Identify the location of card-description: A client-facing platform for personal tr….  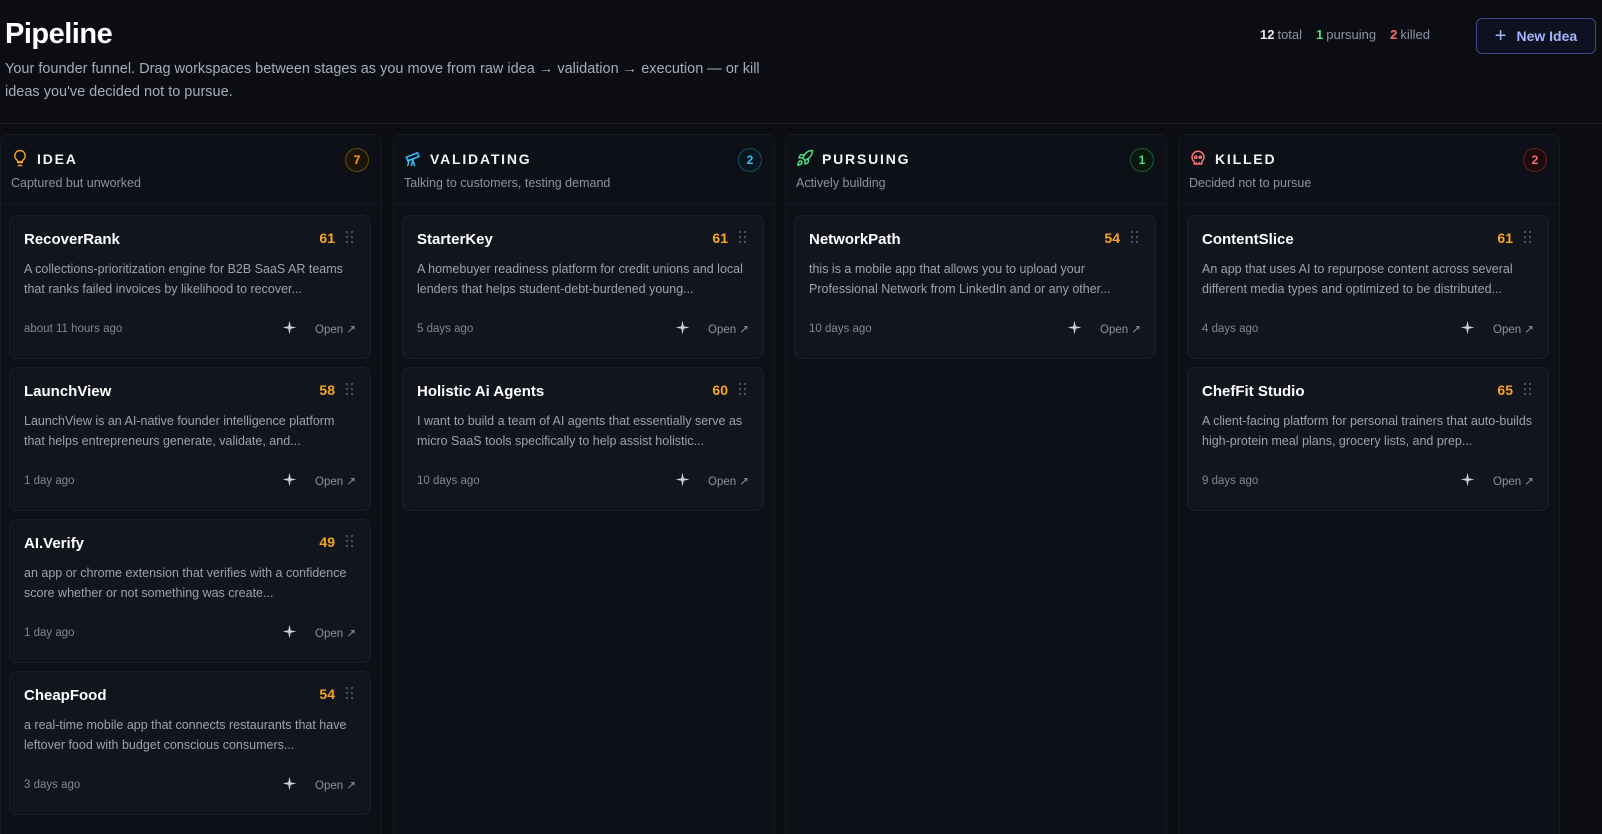
(1367, 431).